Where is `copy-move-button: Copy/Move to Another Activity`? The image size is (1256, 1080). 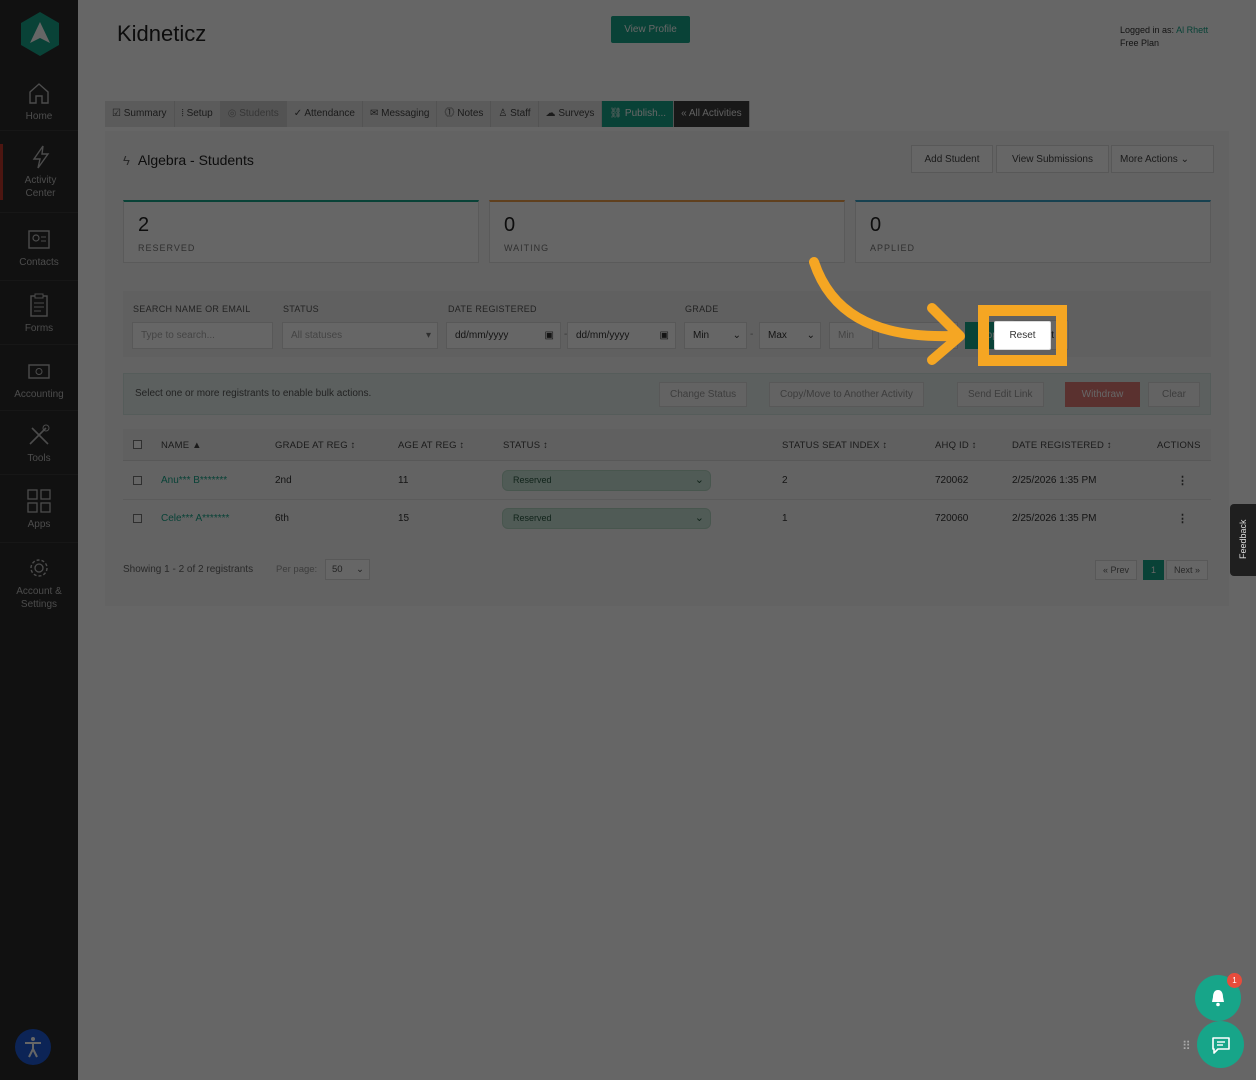 copy-move-button: Copy/Move to Another Activity is located at coordinates (846, 394).